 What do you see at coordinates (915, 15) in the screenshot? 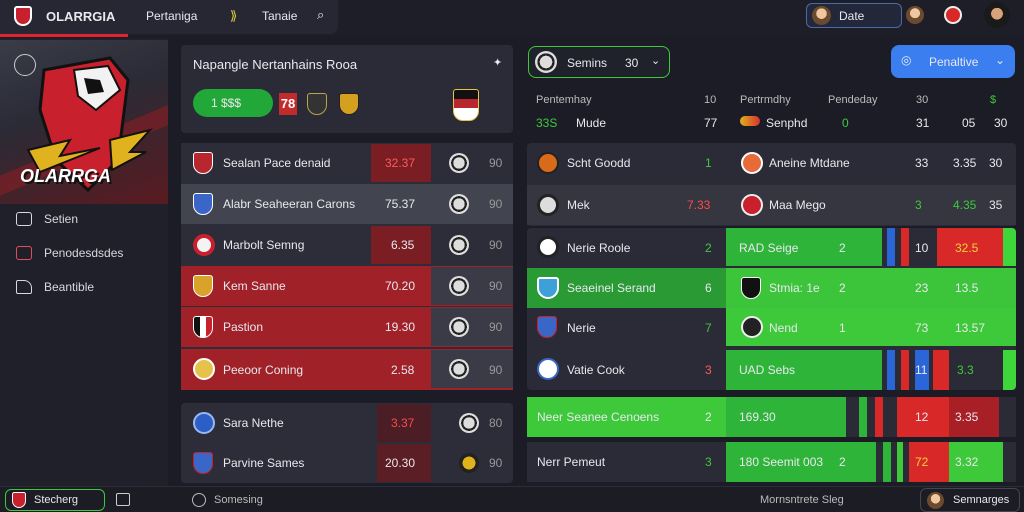
I see `avatar-icon` at bounding box center [915, 15].